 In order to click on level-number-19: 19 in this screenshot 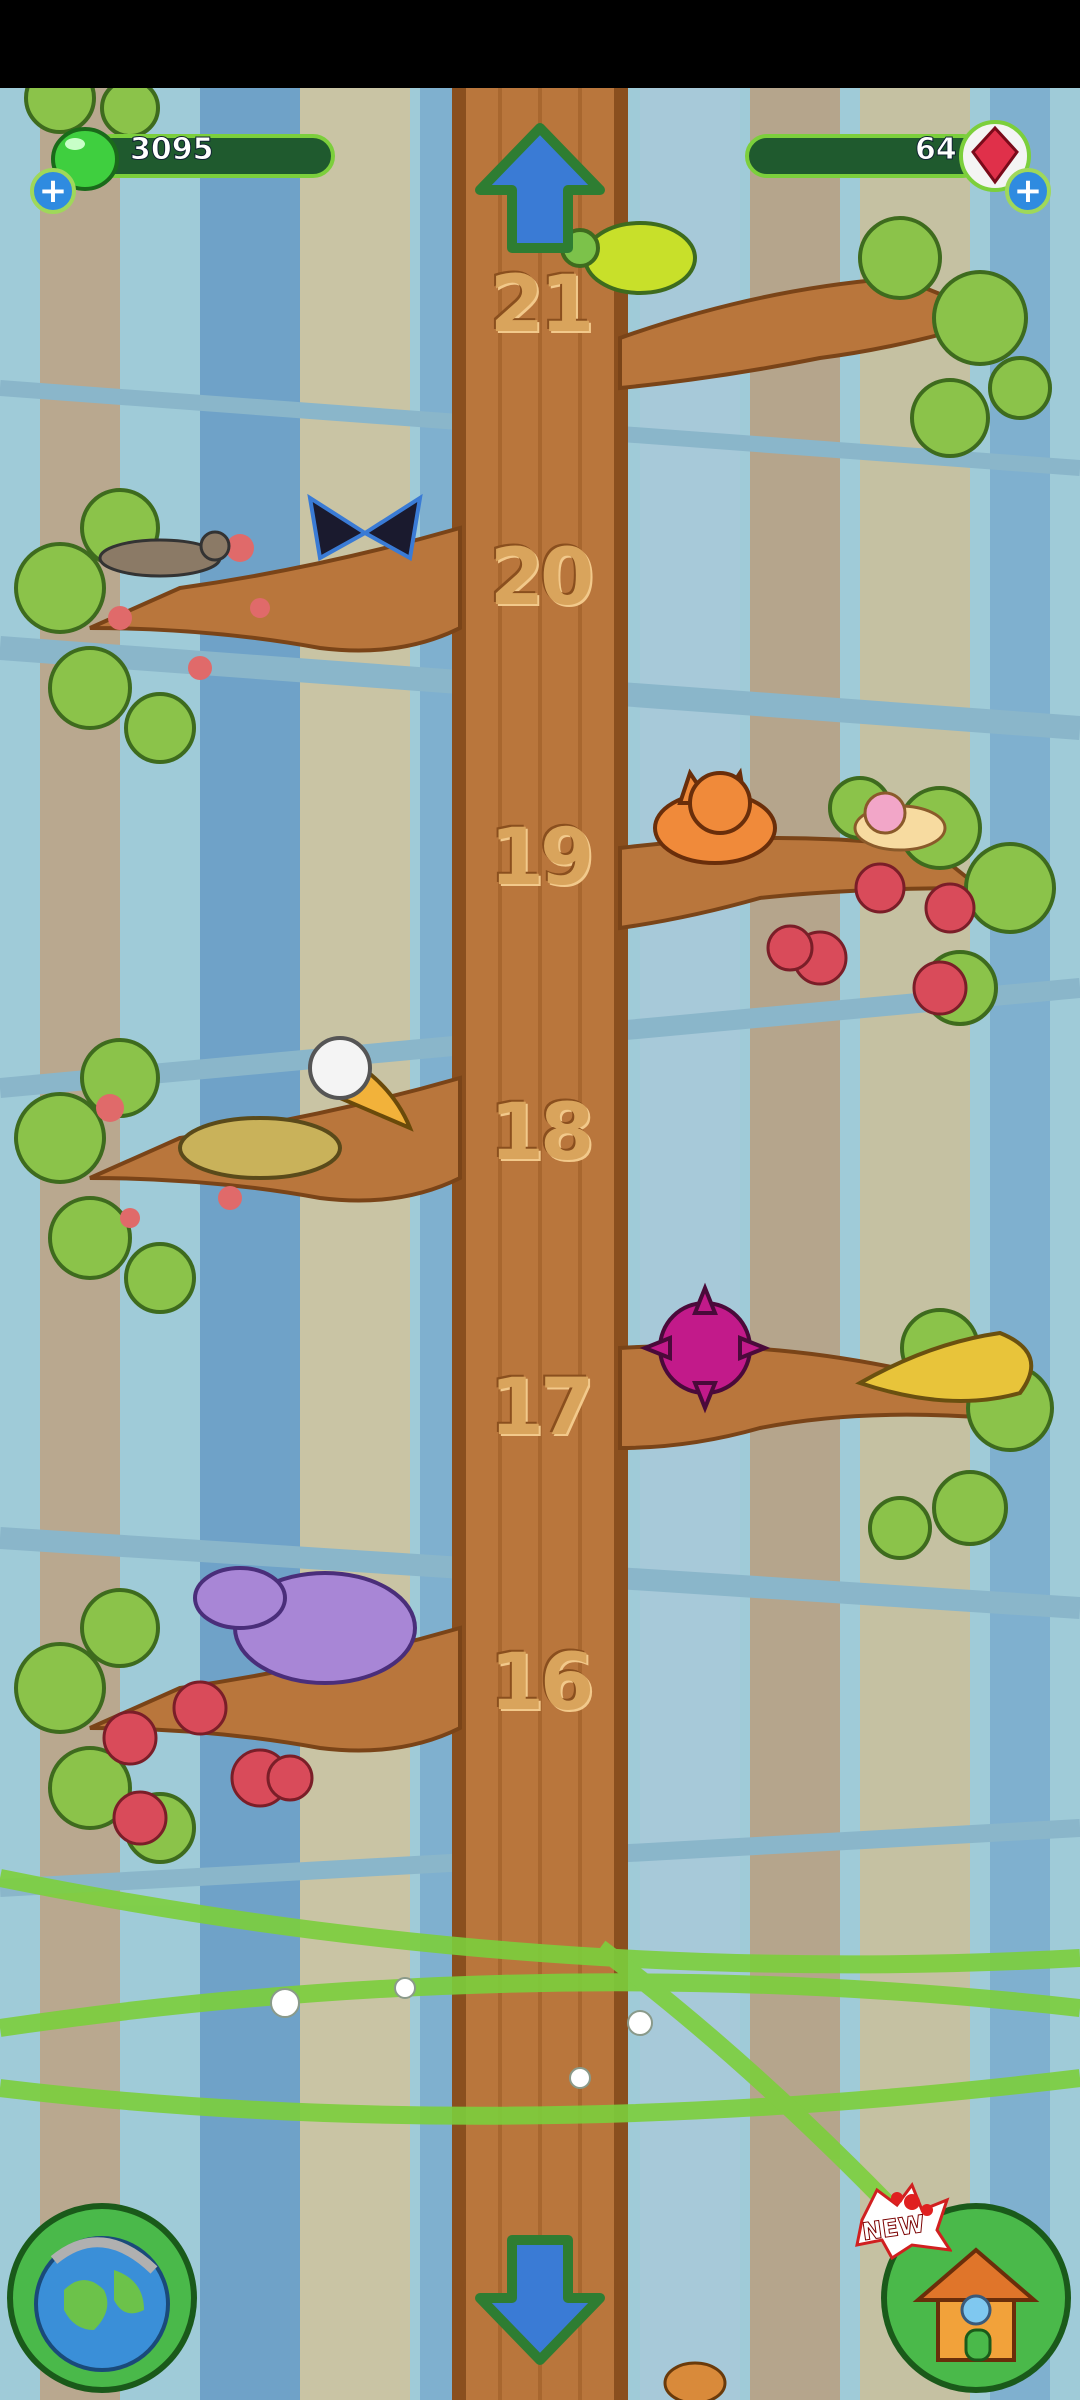, I will do `click(542, 858)`.